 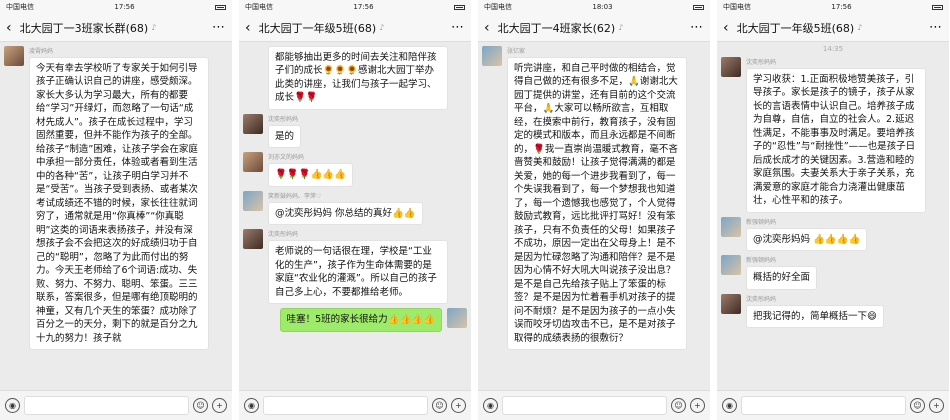 I want to click on sender-name: 凌霄妈妈, so click(x=41, y=51).